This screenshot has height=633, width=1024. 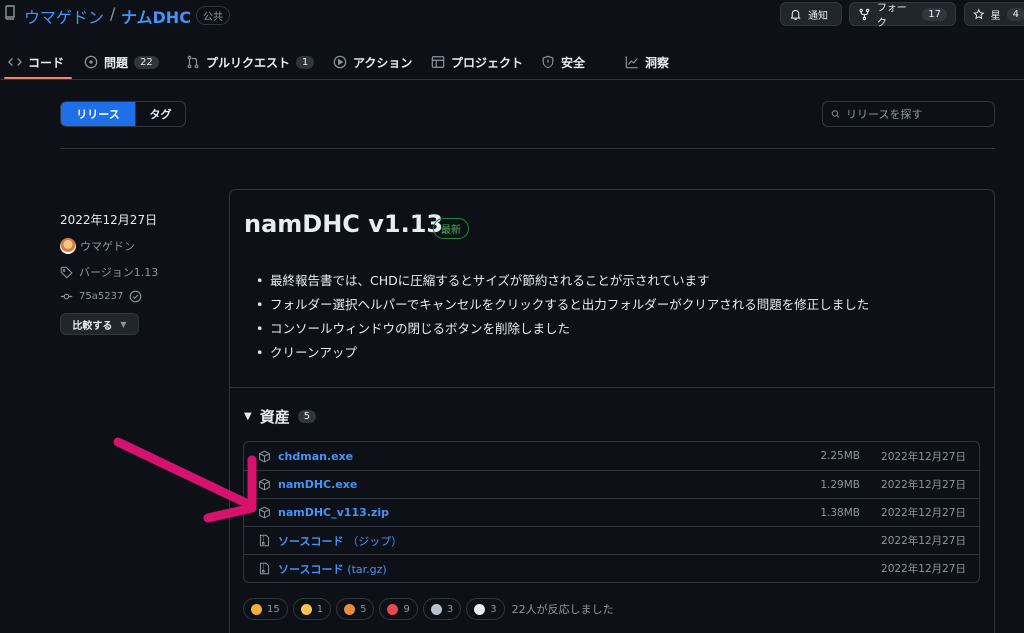 I want to click on shield-icon, so click(x=548, y=62).